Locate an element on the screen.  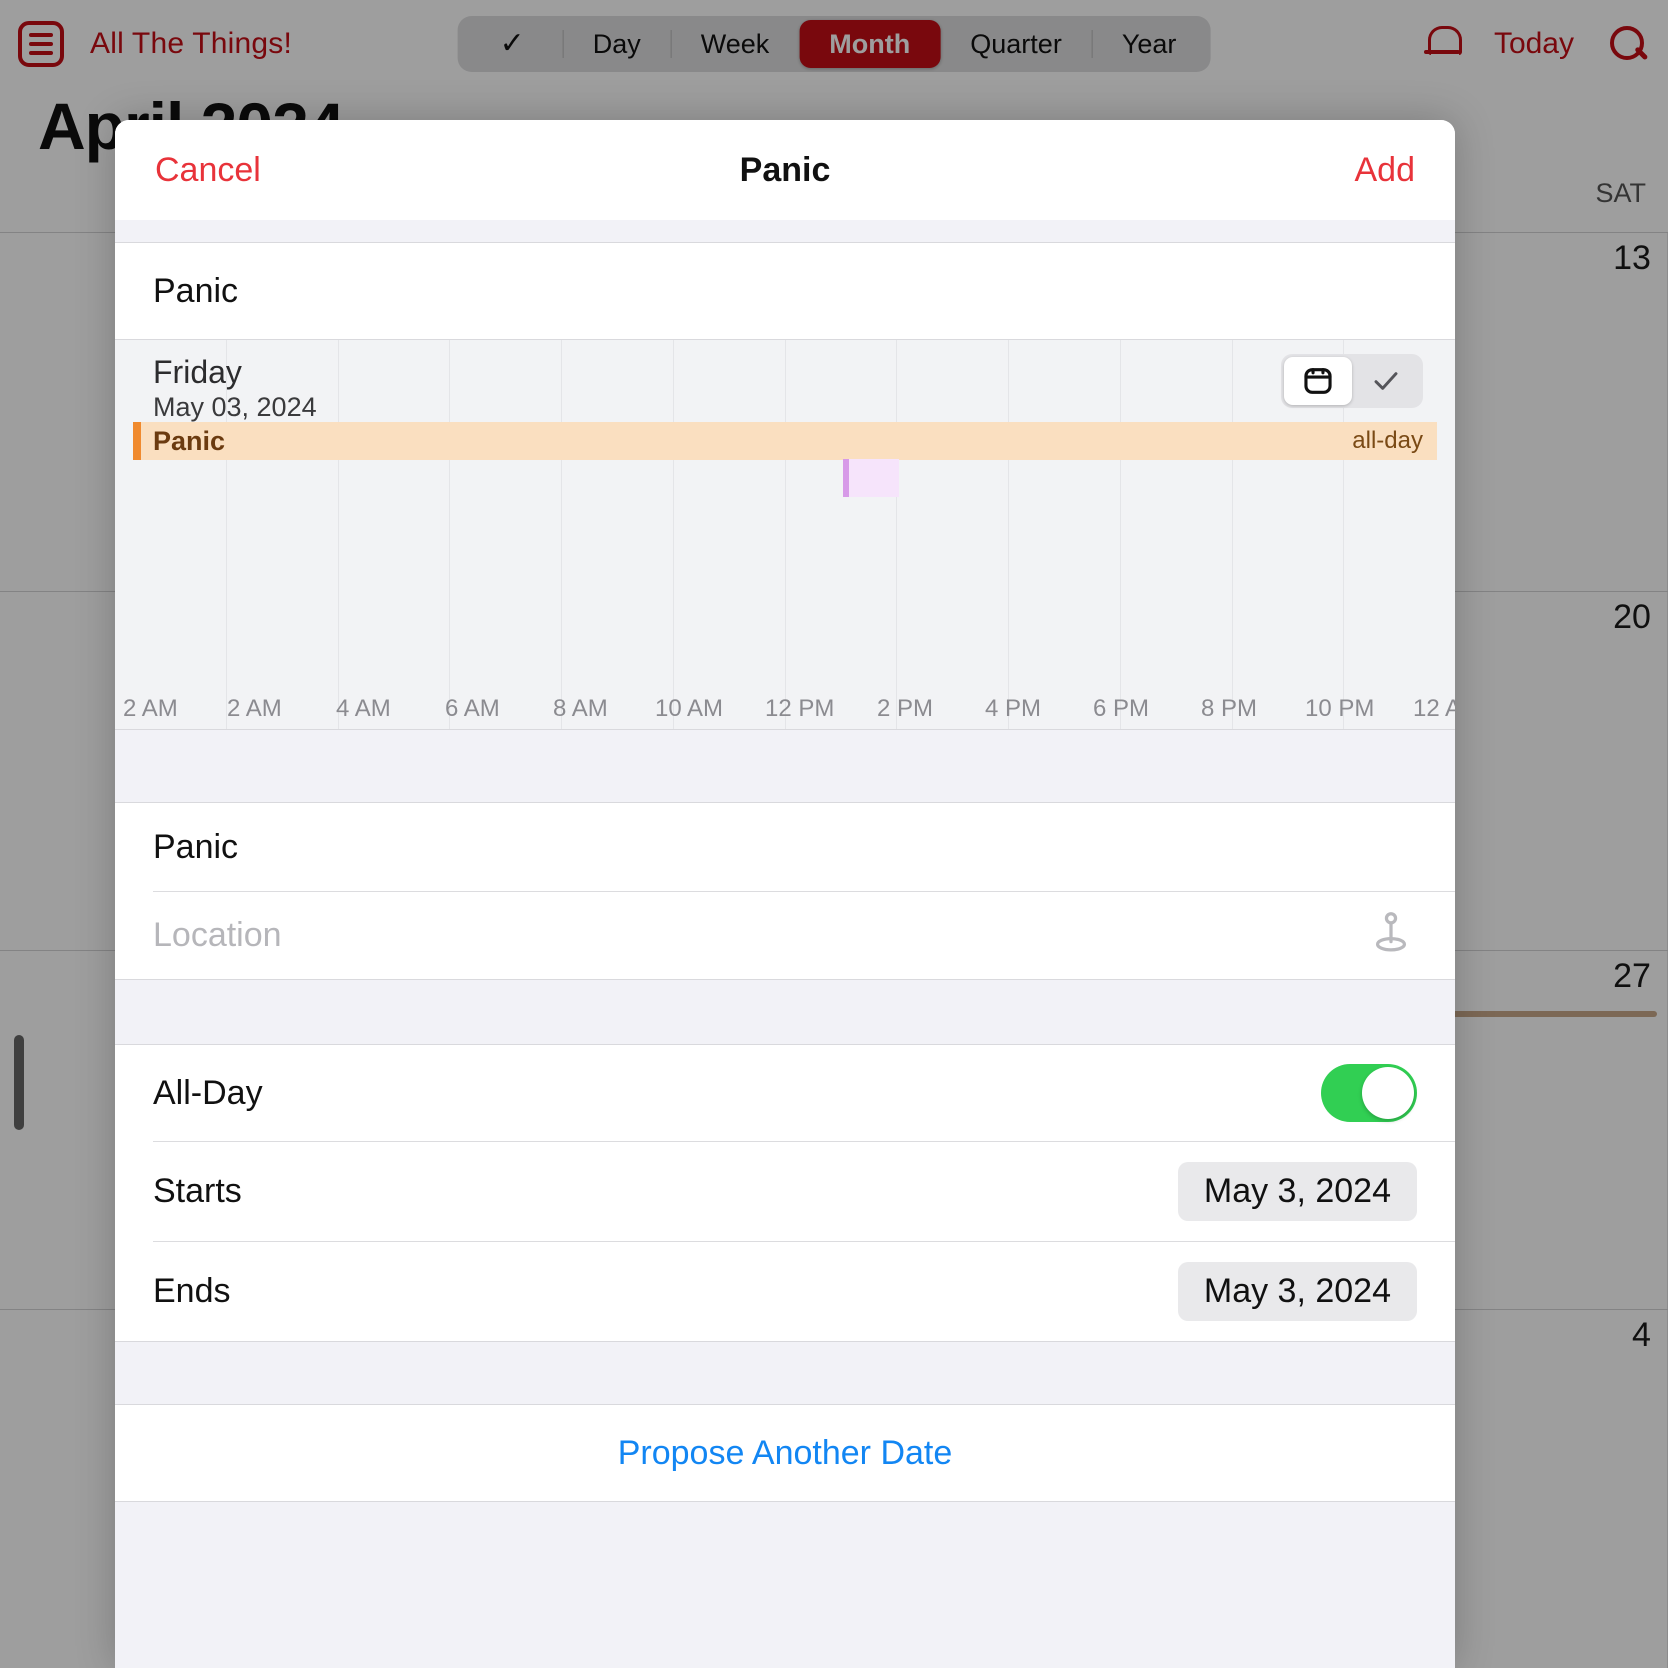
timeline-day-label: Friday May 03, 2024 is located at coordinates (235, 388).